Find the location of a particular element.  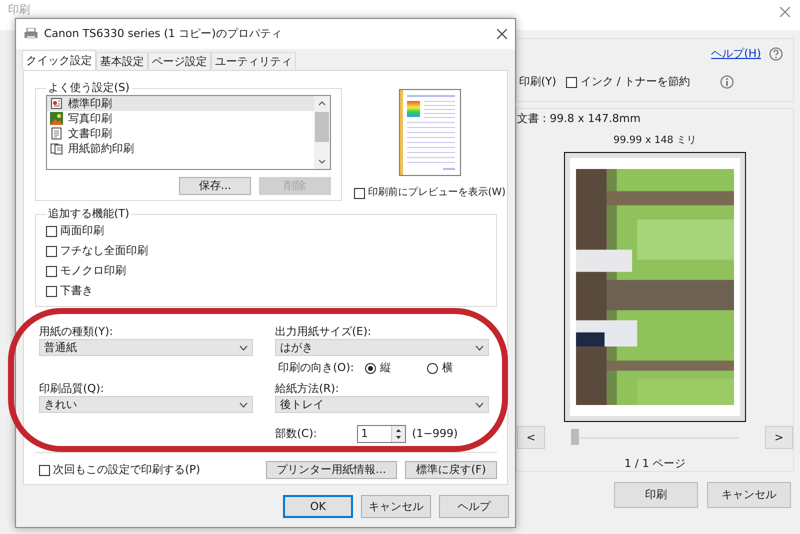

number-field: 1 is located at coordinates (381, 434).